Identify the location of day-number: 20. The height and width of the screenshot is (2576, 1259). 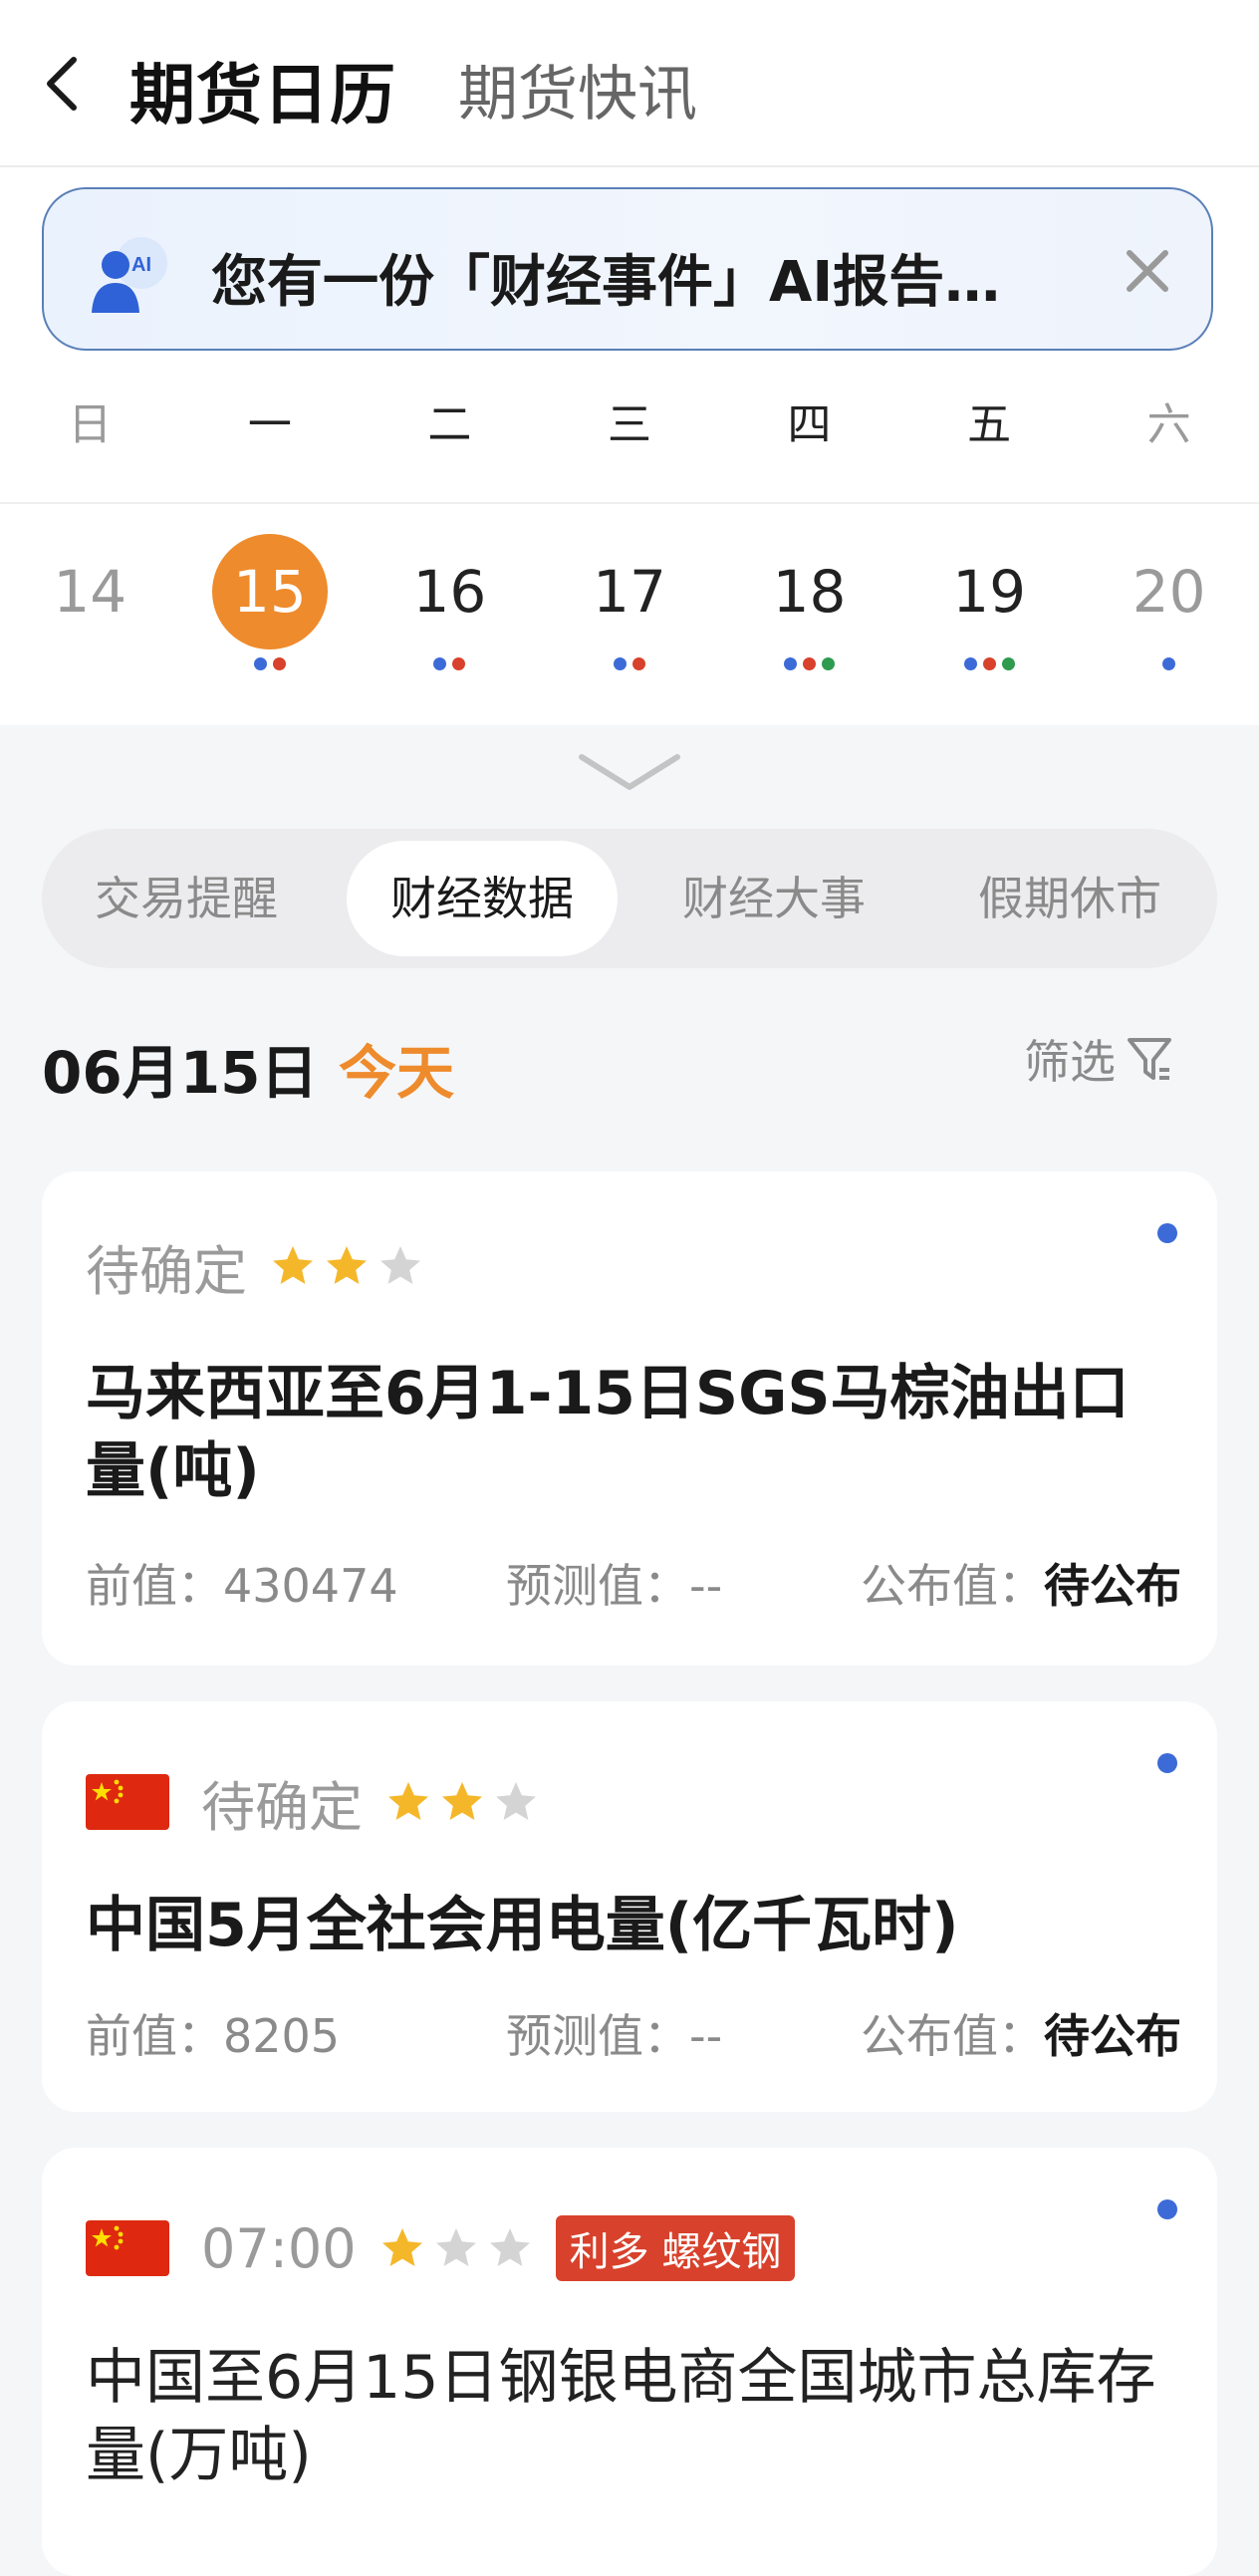
(1169, 592).